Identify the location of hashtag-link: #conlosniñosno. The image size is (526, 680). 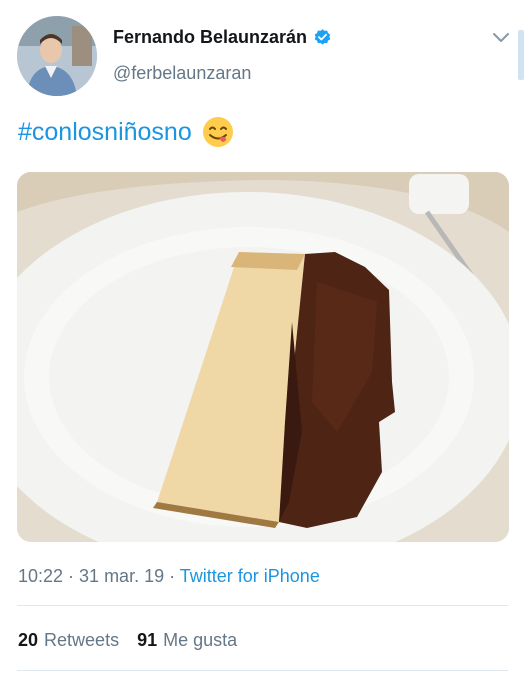
(105, 132).